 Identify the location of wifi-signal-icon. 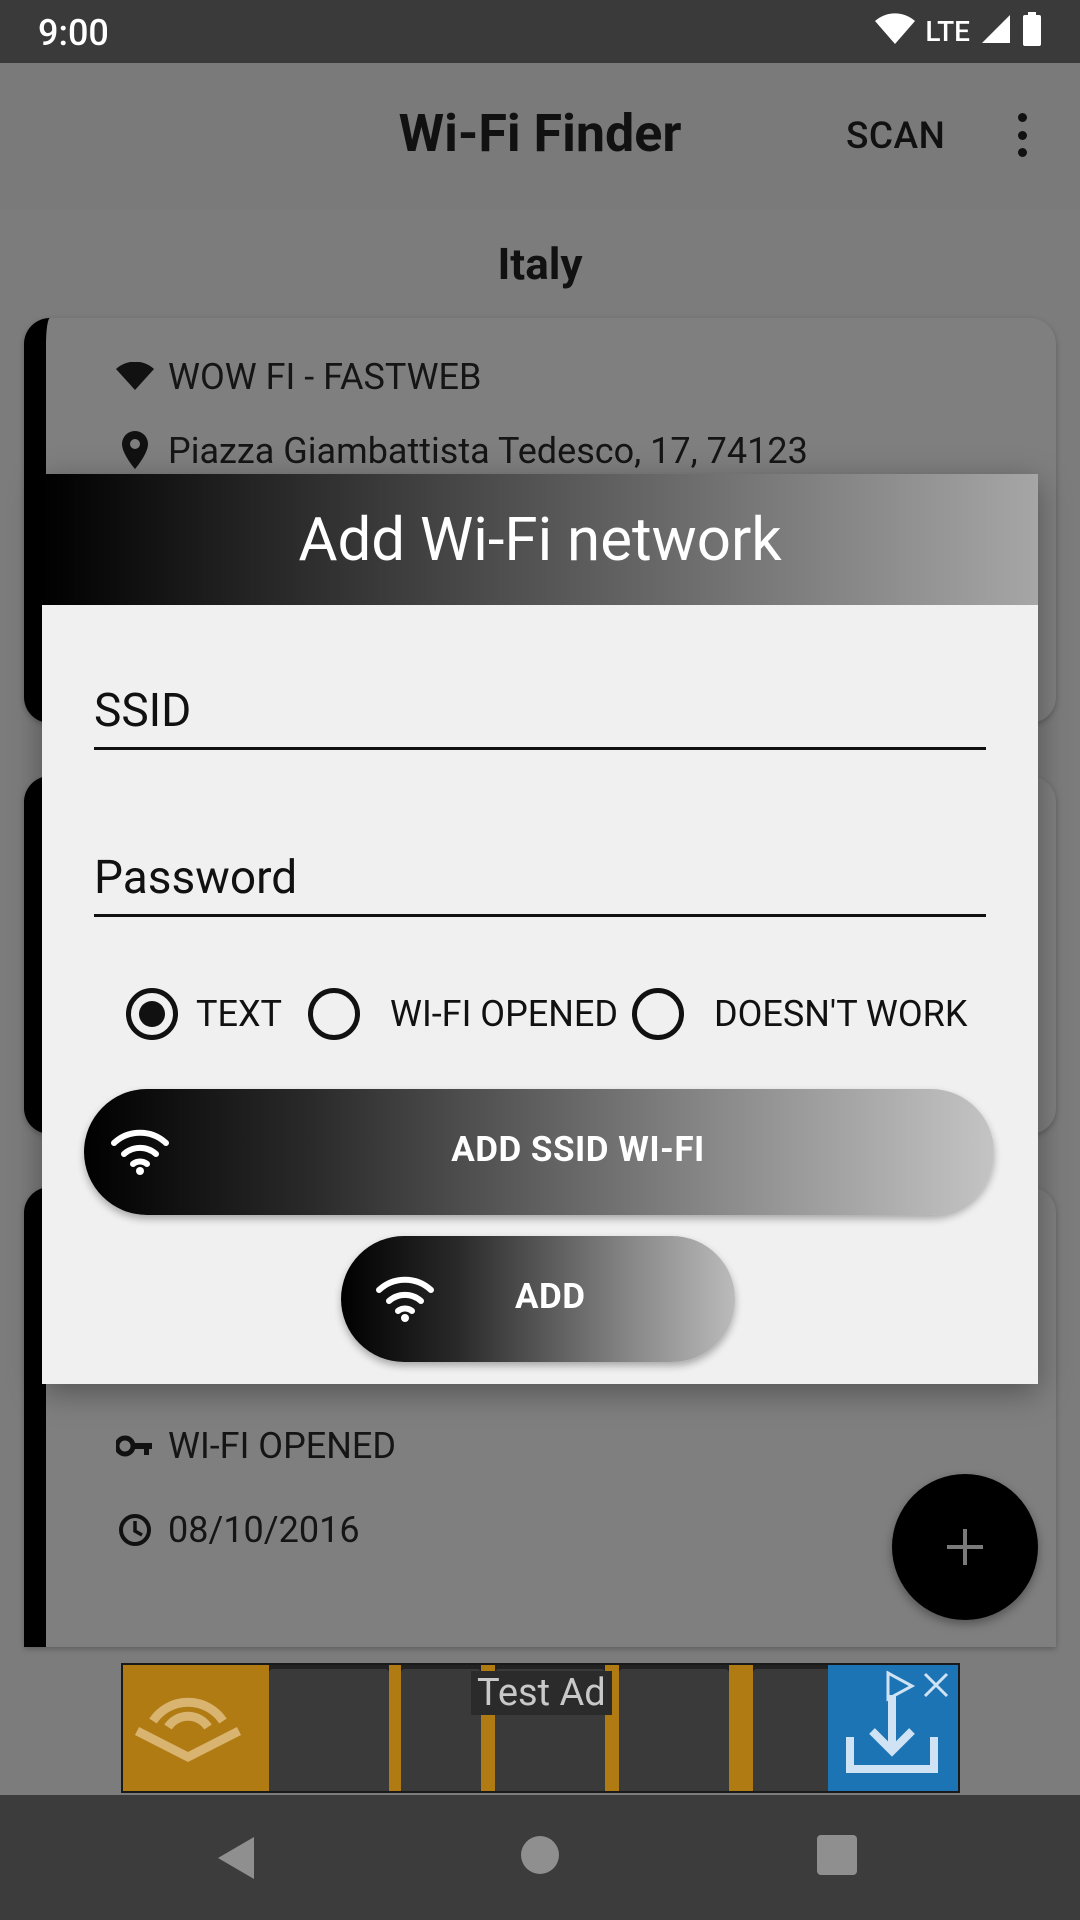
(895, 31).